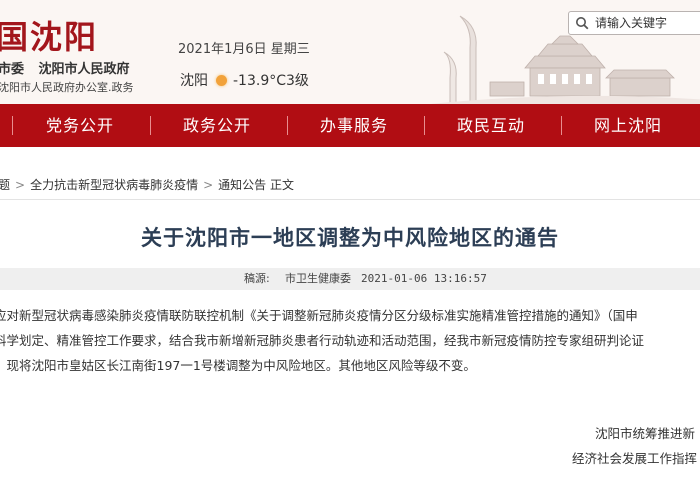 Image resolution: width=700 pixels, height=500 pixels. Describe the element at coordinates (424, 278) in the screenshot. I see `publish-time: 2021-01-06 13:16:57` at that location.